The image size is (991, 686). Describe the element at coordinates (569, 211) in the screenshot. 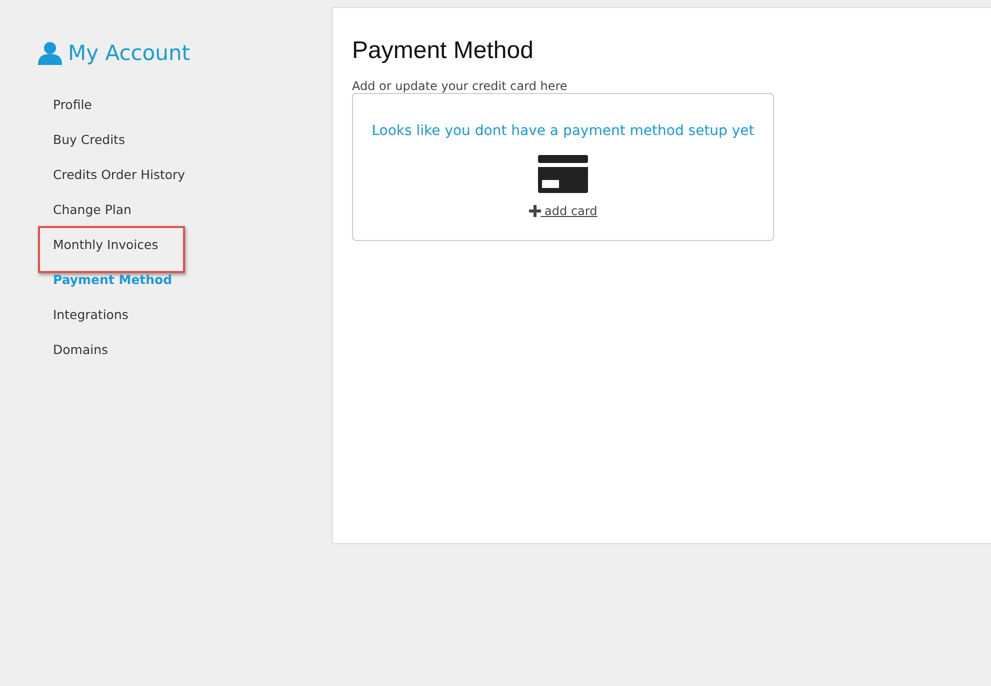

I see `add-card-link: add card` at that location.